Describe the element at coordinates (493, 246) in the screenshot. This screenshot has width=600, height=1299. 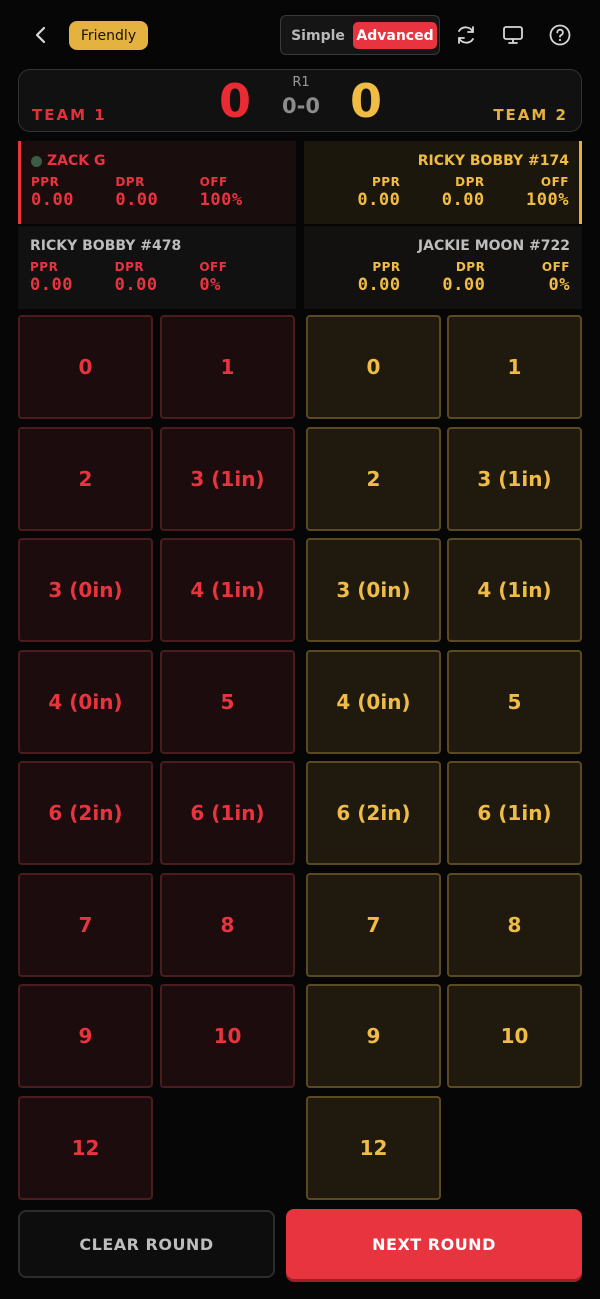
I see `player-name: JACKIE MOON #722` at that location.